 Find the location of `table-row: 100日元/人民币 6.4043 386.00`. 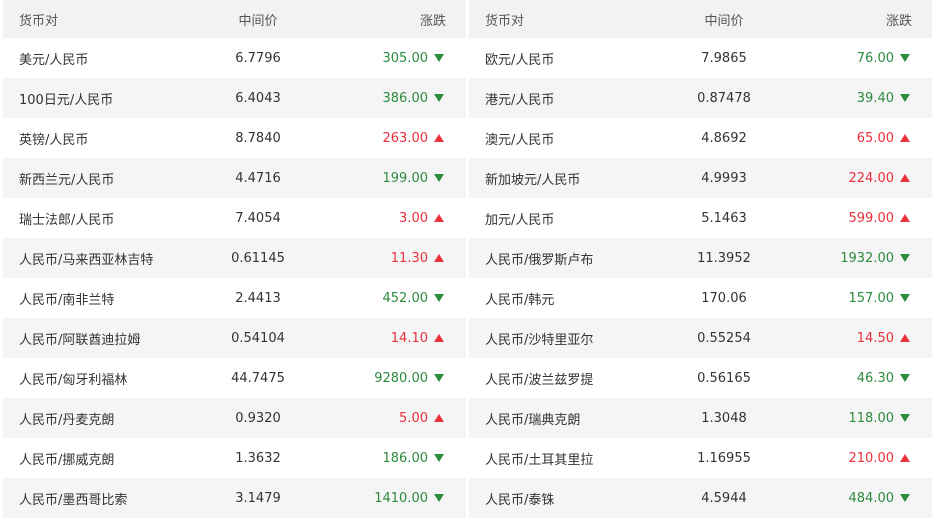

table-row: 100日元/人民币 6.4043 386.00 is located at coordinates (234, 98).